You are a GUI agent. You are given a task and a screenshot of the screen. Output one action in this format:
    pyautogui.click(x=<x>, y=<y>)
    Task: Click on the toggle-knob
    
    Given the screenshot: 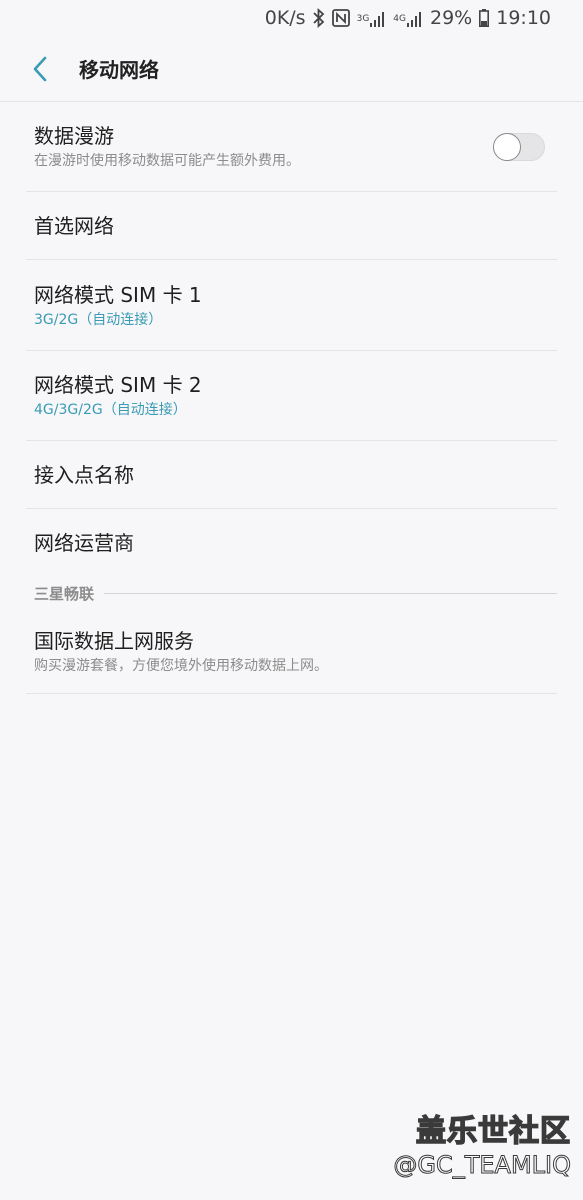 What is the action you would take?
    pyautogui.click(x=507, y=147)
    